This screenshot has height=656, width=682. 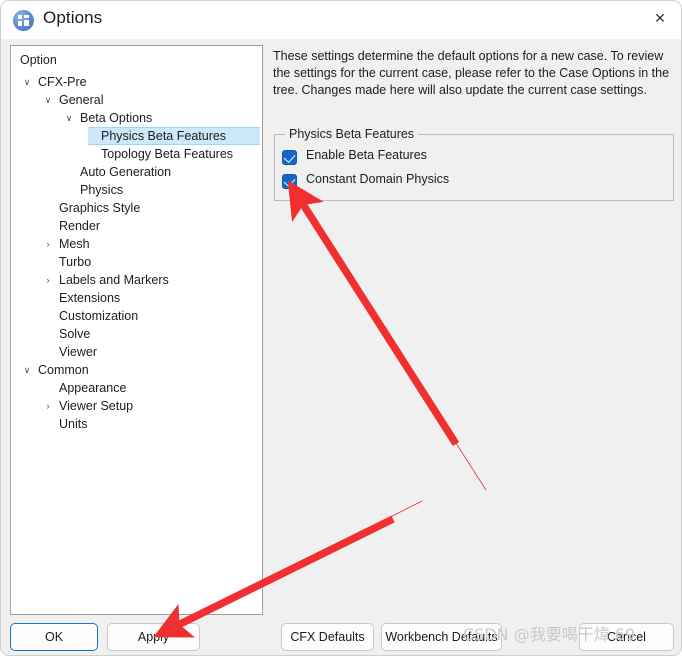 I want to click on close-icon: ✕, so click(x=659, y=18).